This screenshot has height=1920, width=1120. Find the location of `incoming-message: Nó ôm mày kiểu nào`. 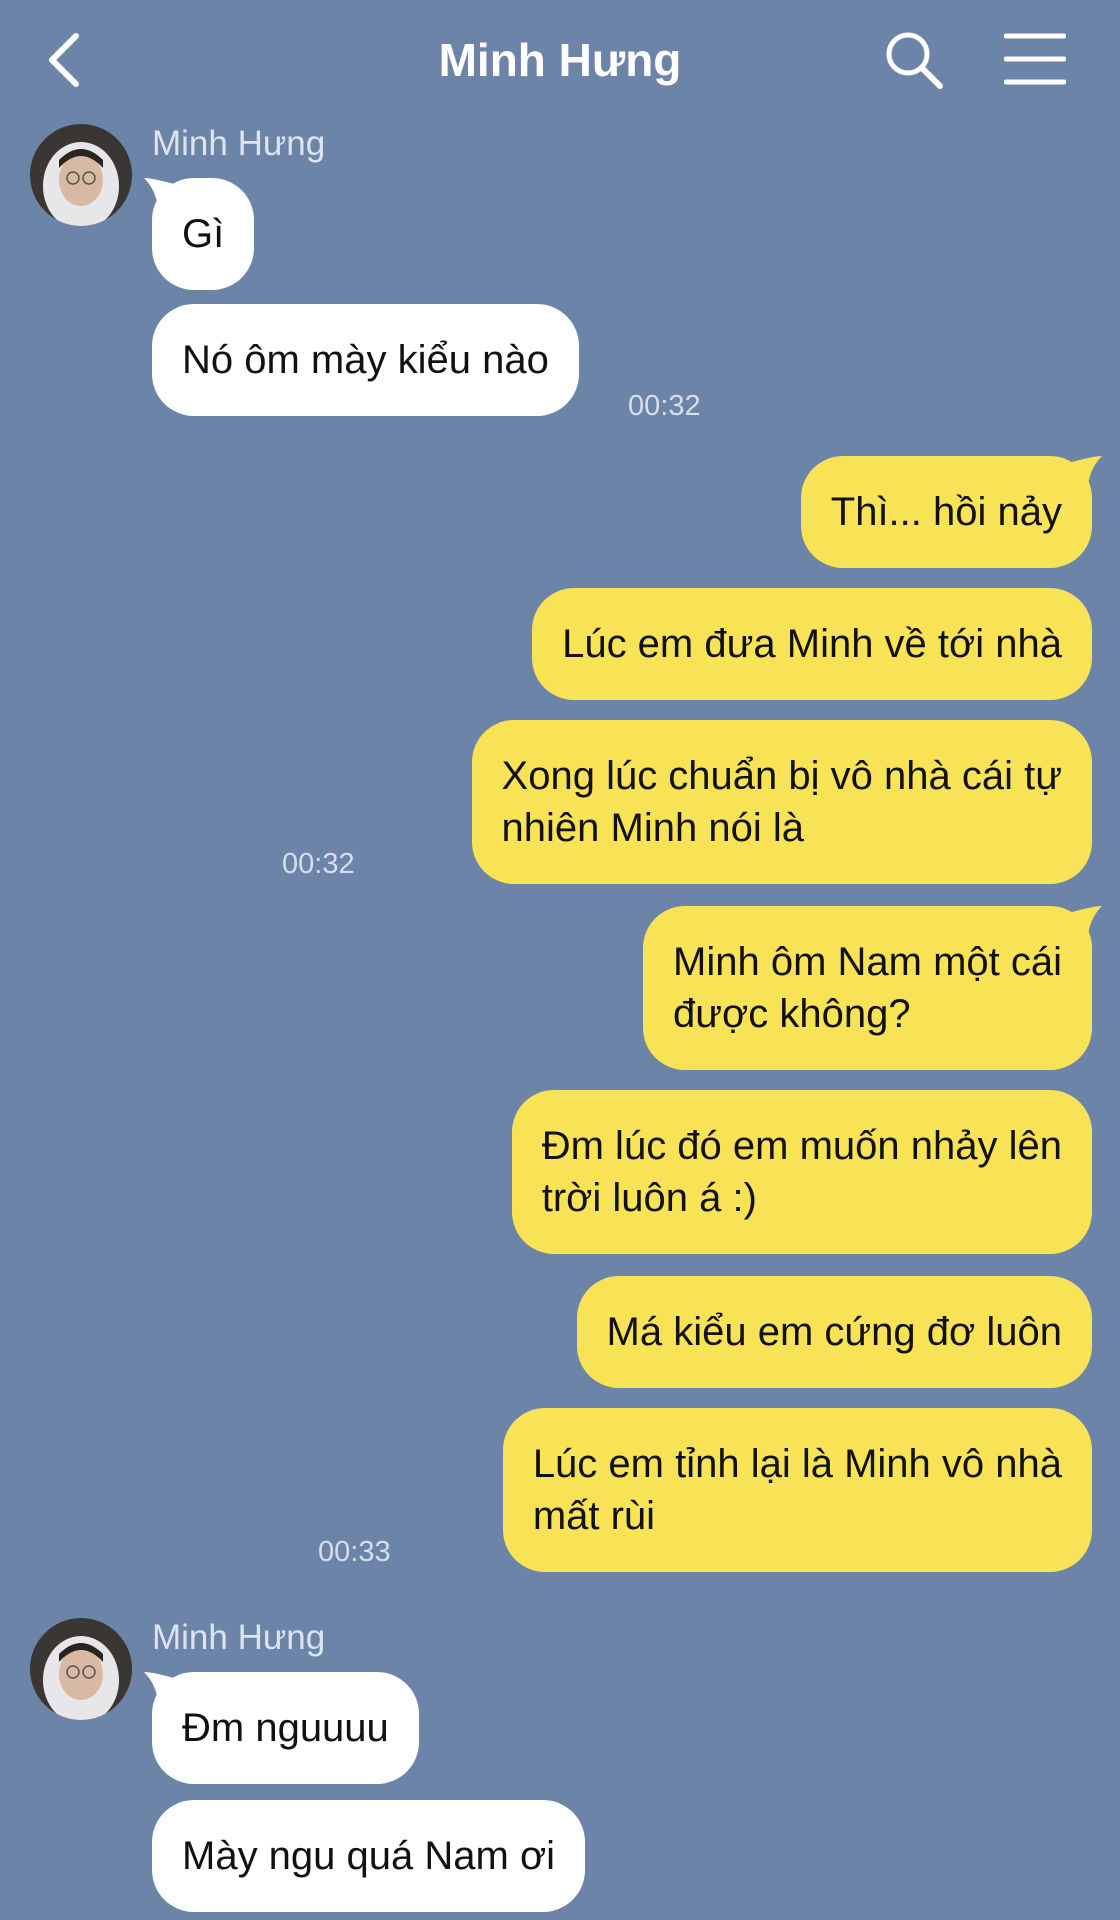

incoming-message: Nó ôm mày kiểu nào is located at coordinates (365, 360).